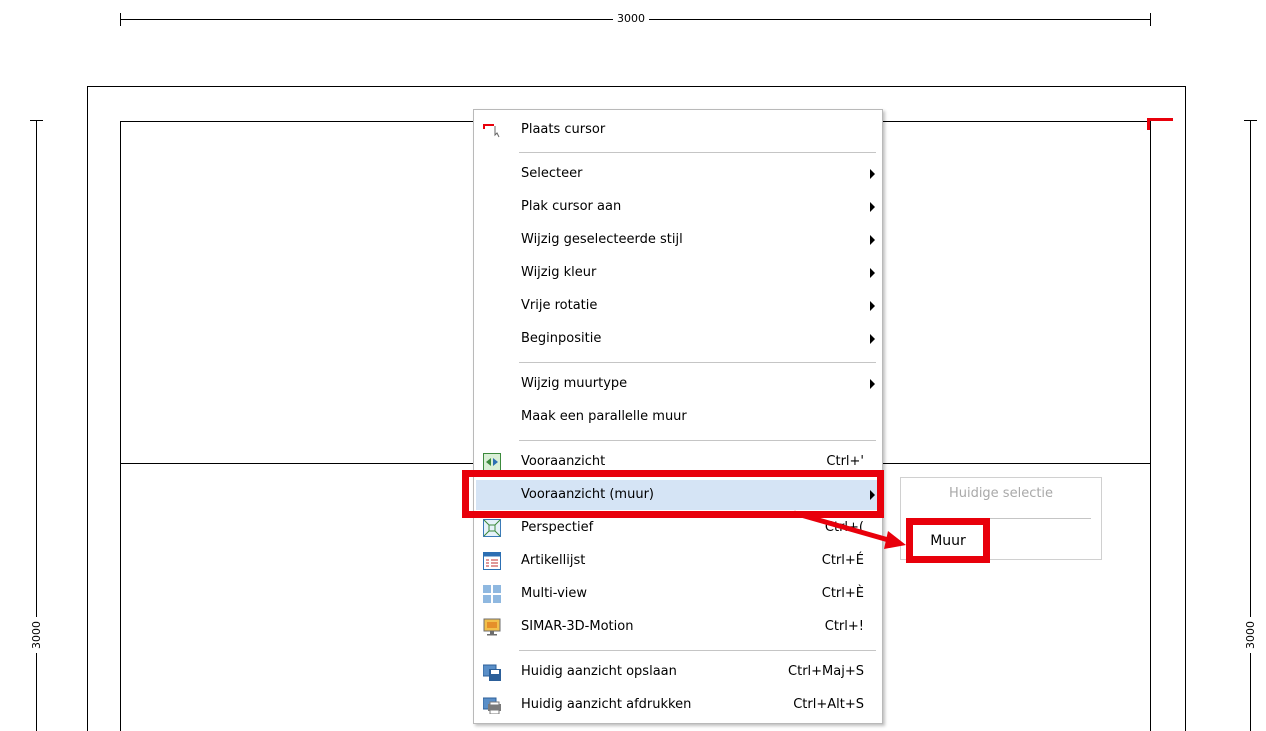  What do you see at coordinates (678, 174) in the screenshot?
I see `menu-item-selecteer: Selecteer` at bounding box center [678, 174].